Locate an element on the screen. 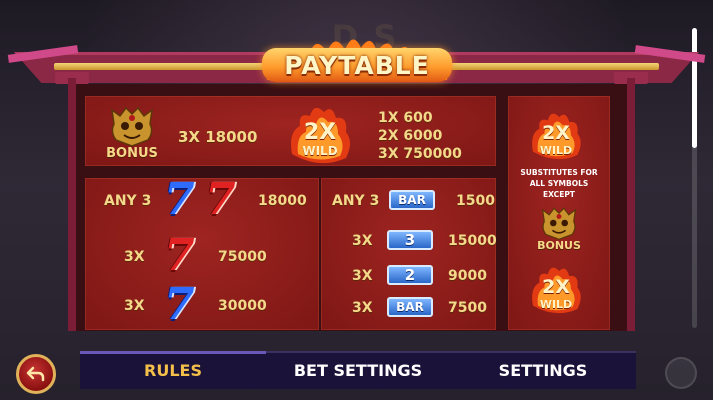  page-title: PAYTABLE is located at coordinates (357, 65).